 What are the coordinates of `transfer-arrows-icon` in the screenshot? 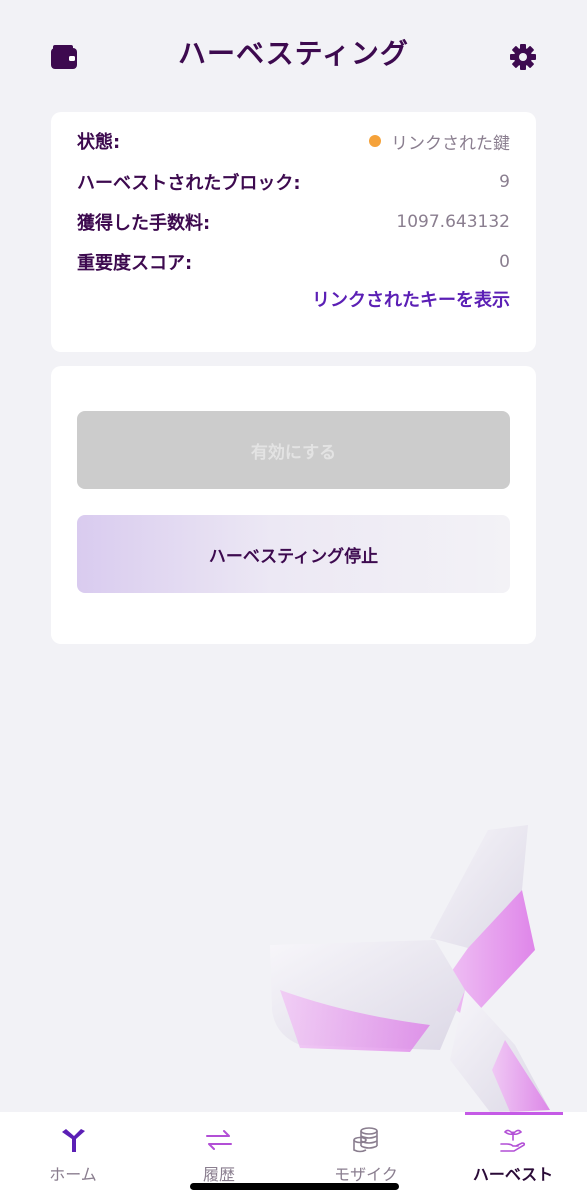 It's located at (219, 1140).